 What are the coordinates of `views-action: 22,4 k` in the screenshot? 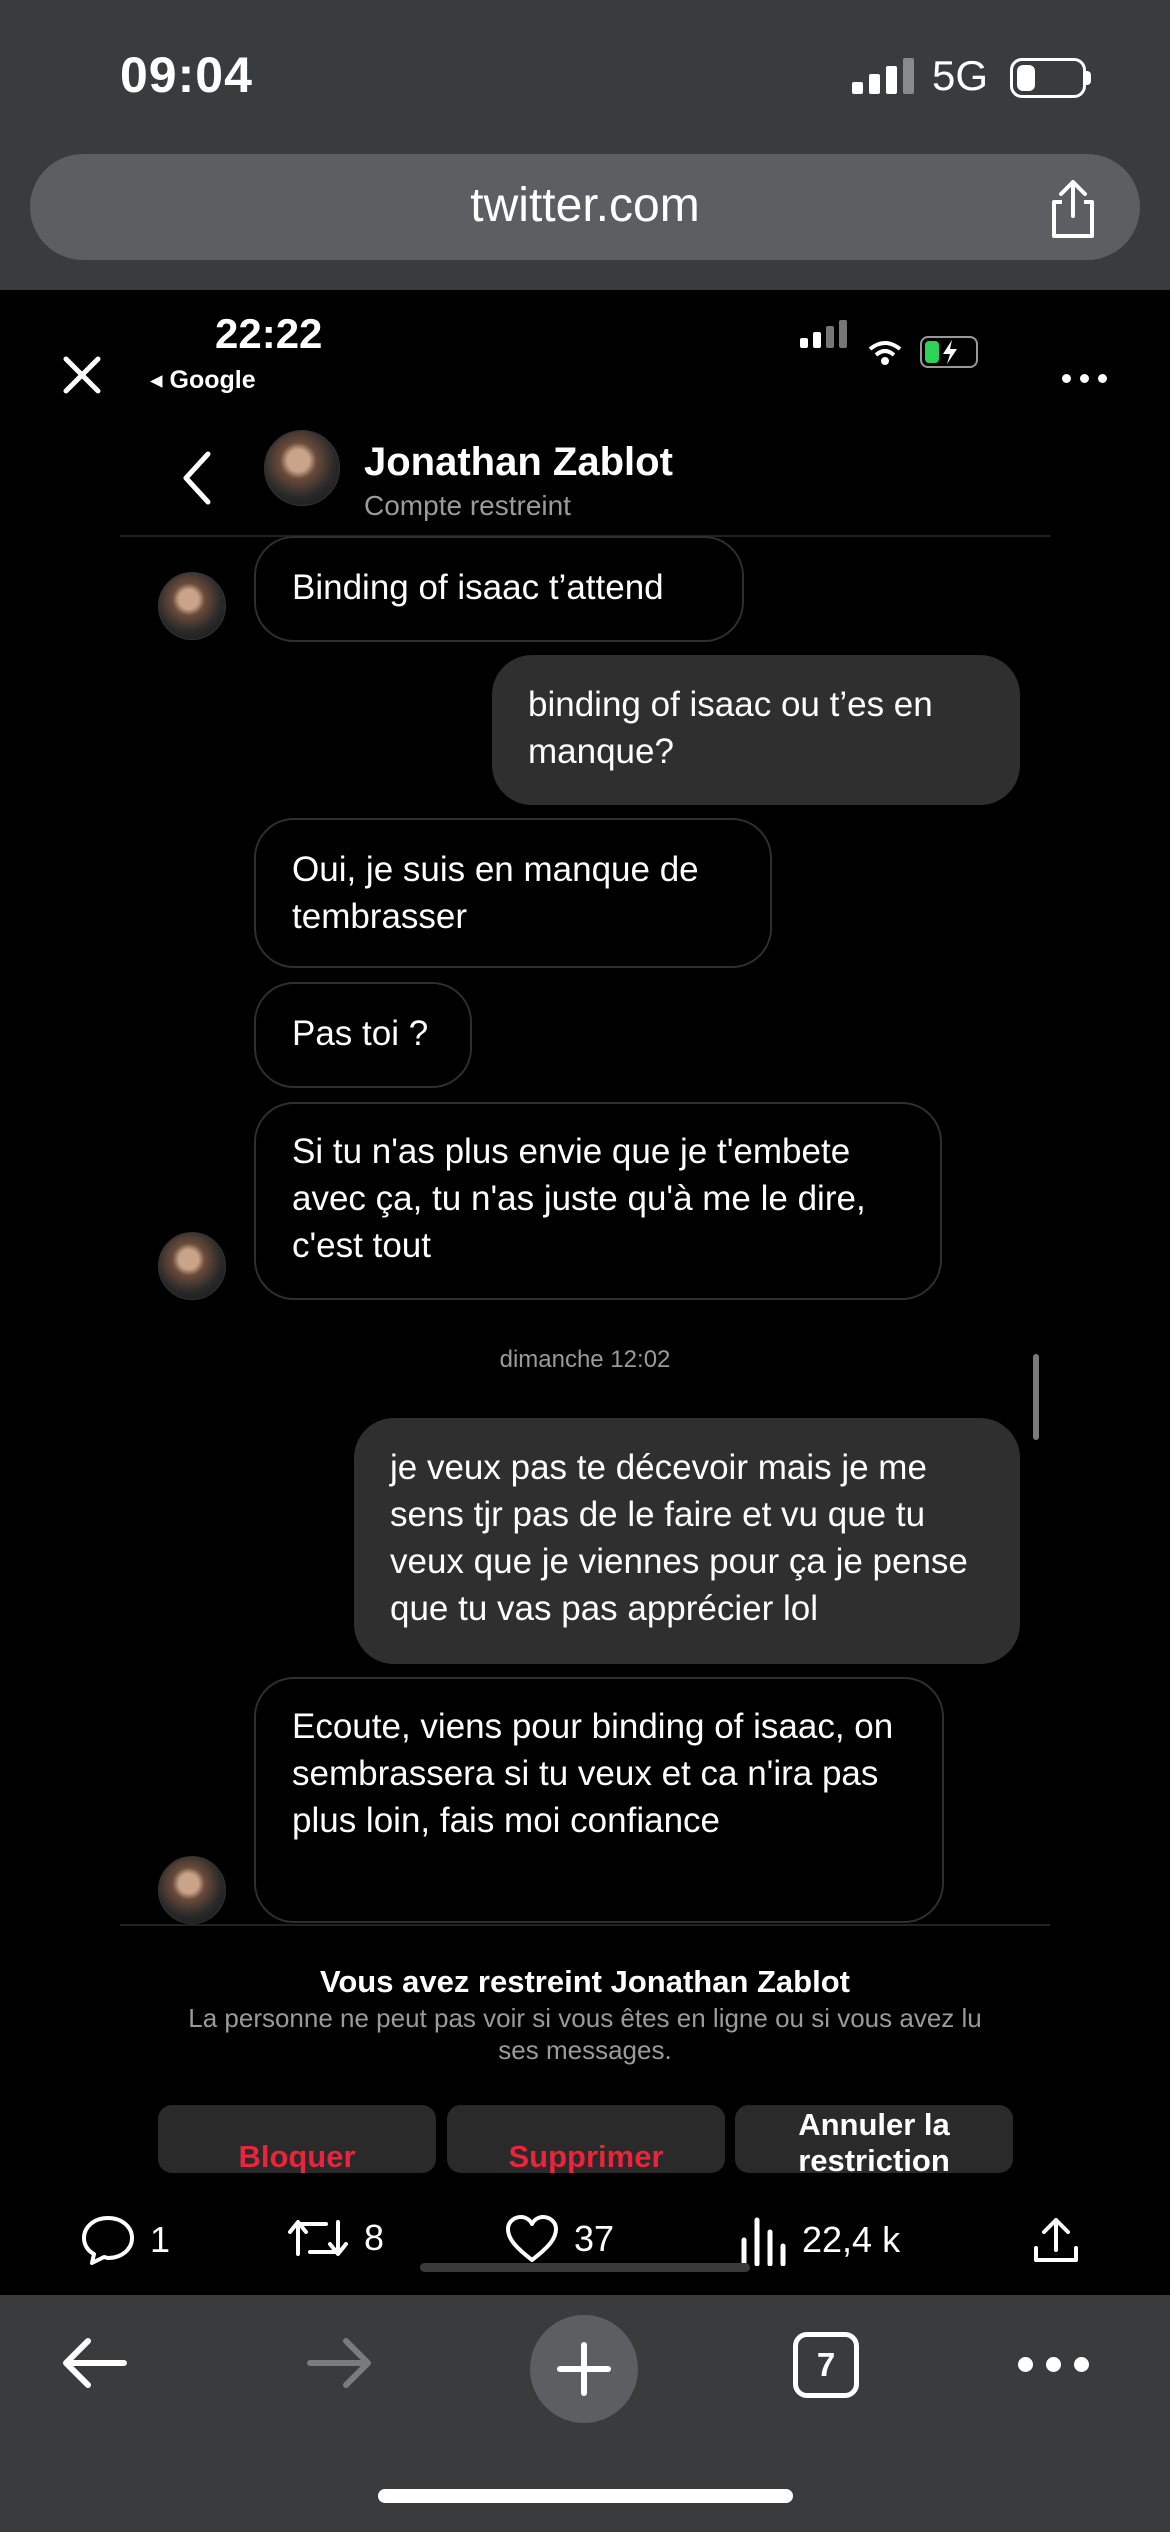 It's located at (819, 2240).